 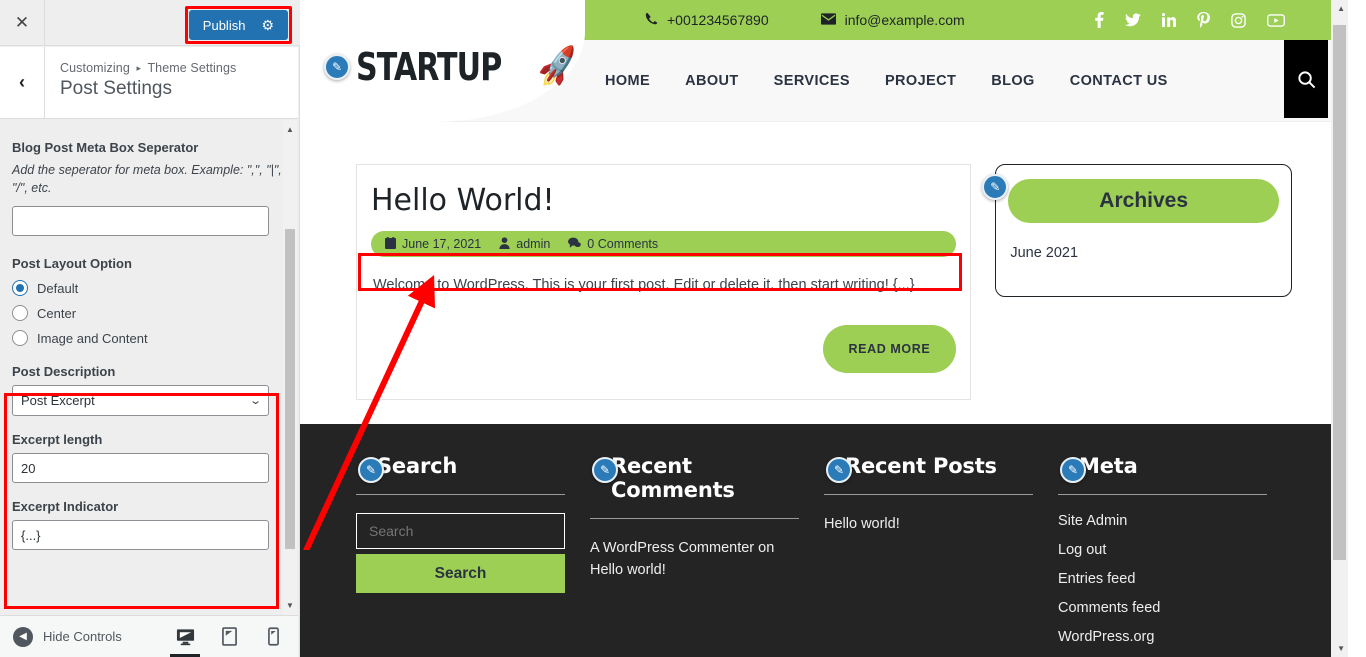 What do you see at coordinates (140, 535) in the screenshot?
I see `excerpt-indicator-input` at bounding box center [140, 535].